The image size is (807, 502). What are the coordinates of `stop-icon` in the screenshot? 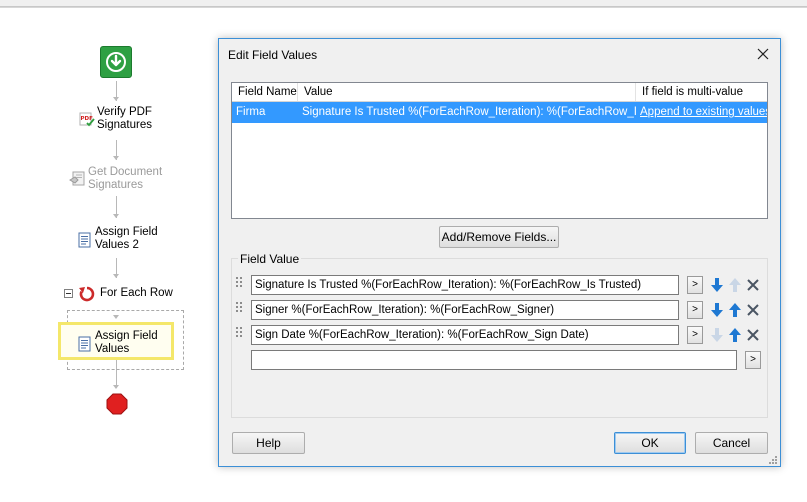 It's located at (117, 404).